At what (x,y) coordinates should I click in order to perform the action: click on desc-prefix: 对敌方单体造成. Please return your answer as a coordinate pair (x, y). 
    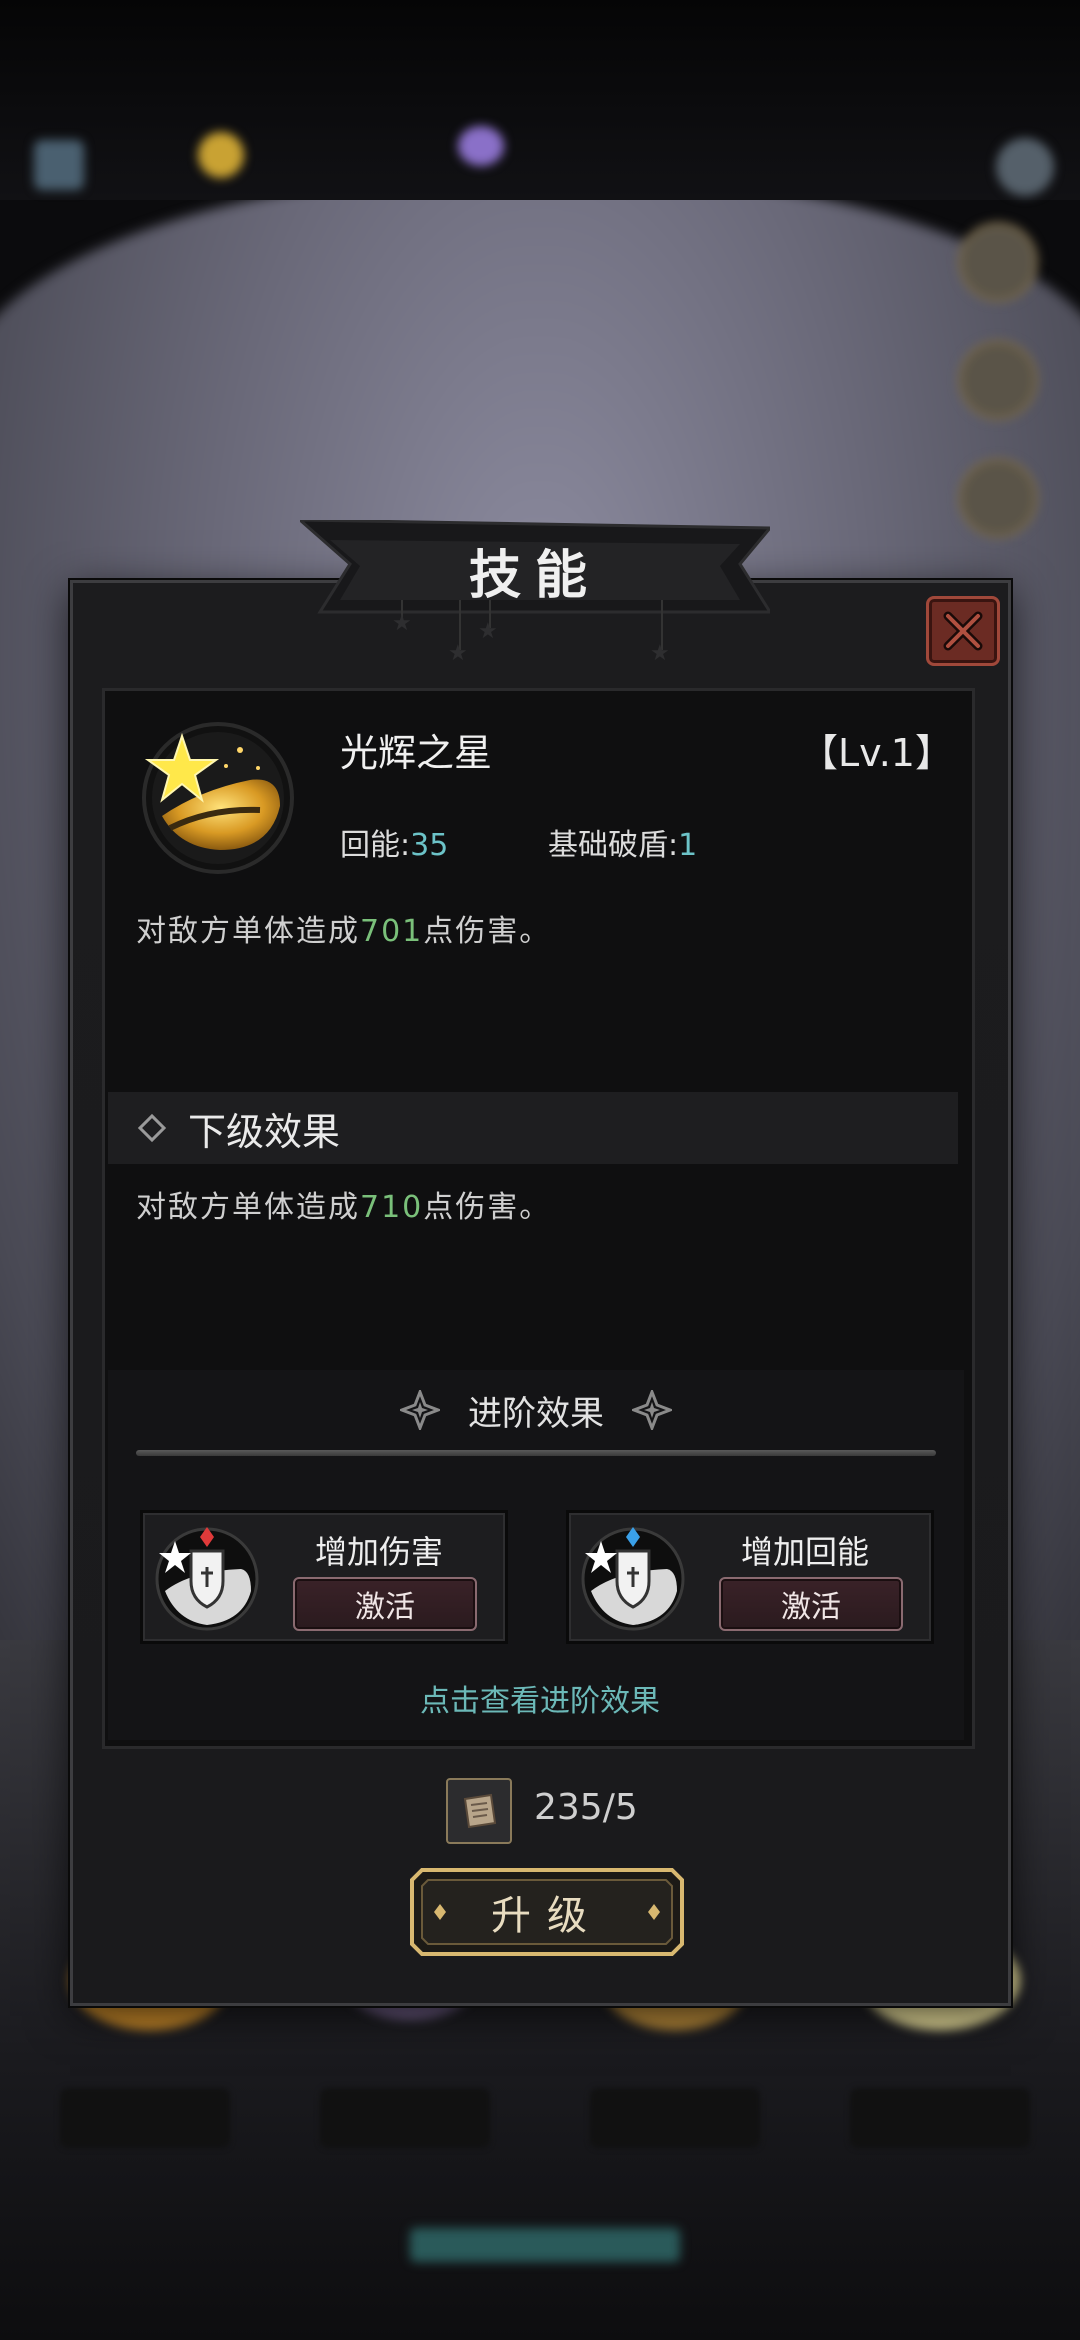
    Looking at the image, I should click on (248, 931).